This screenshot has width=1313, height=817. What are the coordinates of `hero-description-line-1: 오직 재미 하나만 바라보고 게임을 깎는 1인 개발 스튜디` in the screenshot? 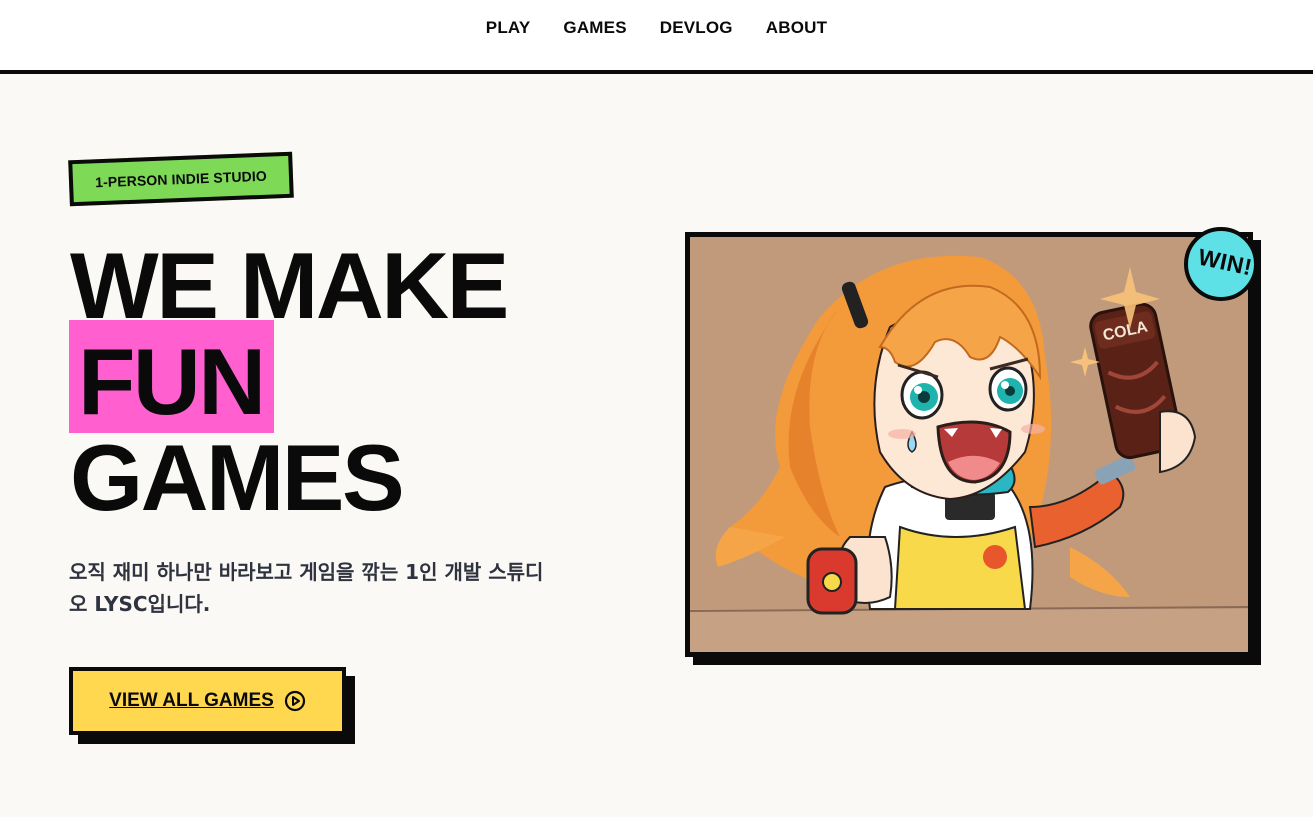 It's located at (306, 572).